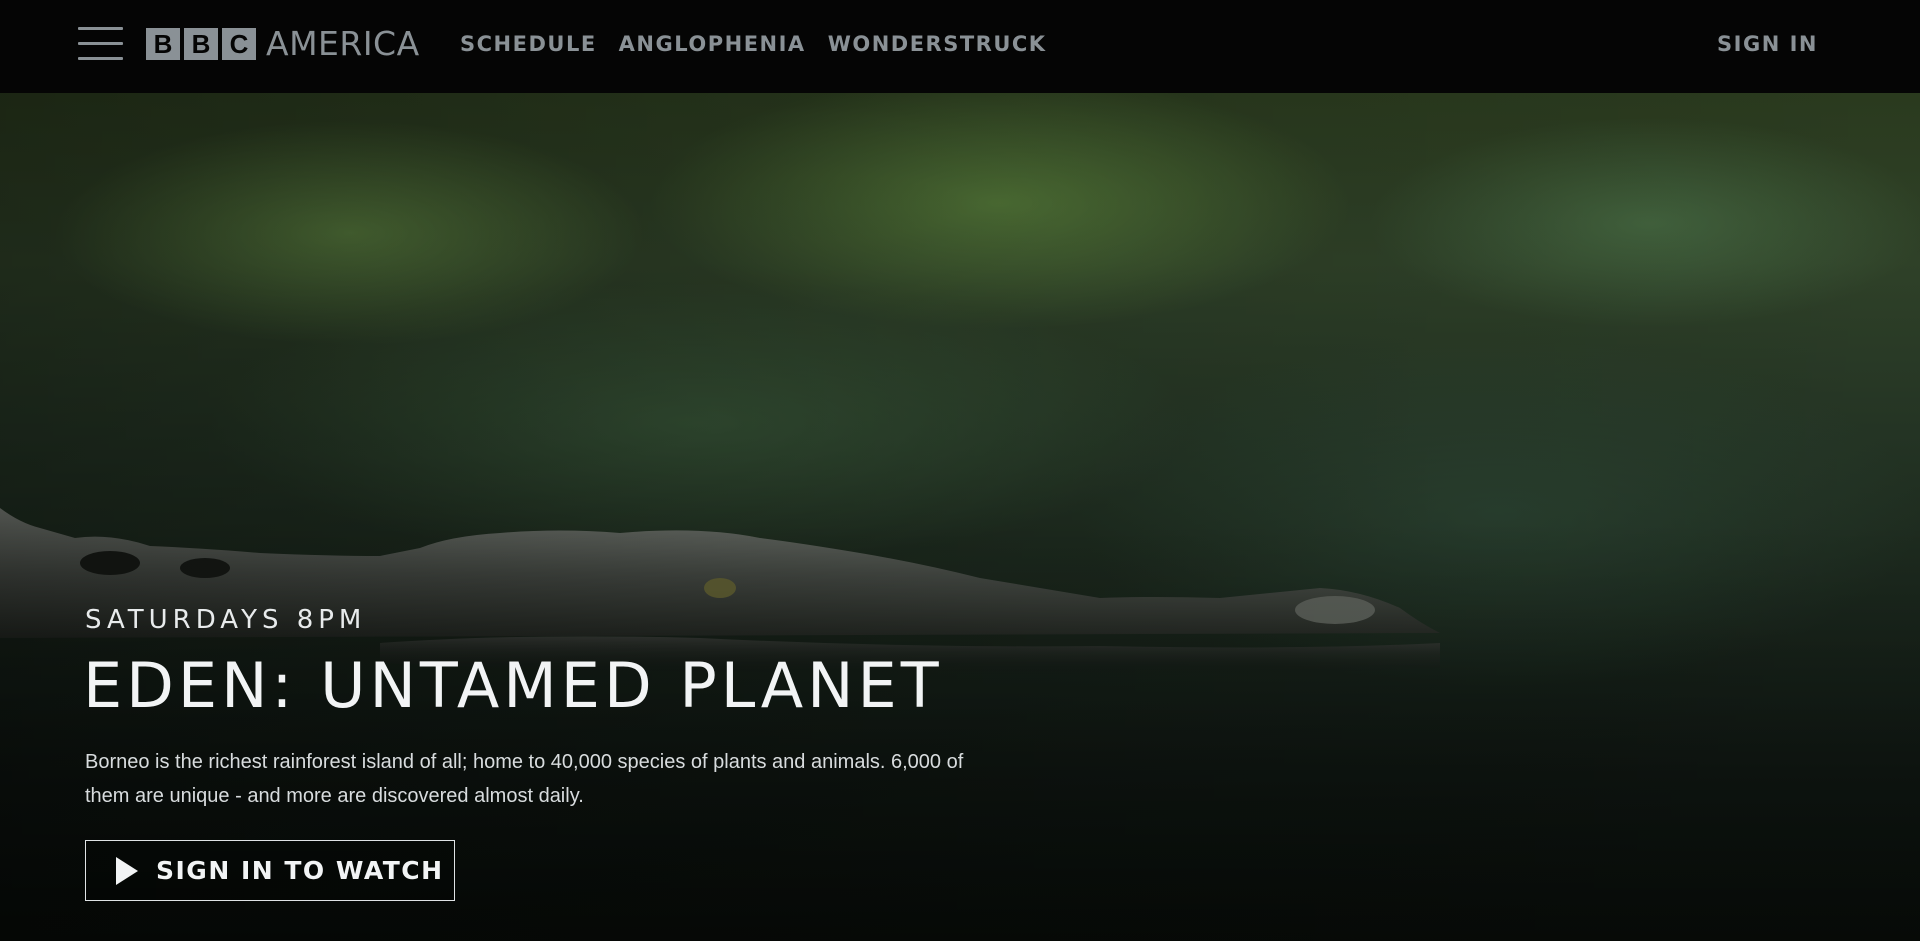 This screenshot has height=941, width=1920. I want to click on airtime-label: SATURDAYS 8PM, so click(226, 620).